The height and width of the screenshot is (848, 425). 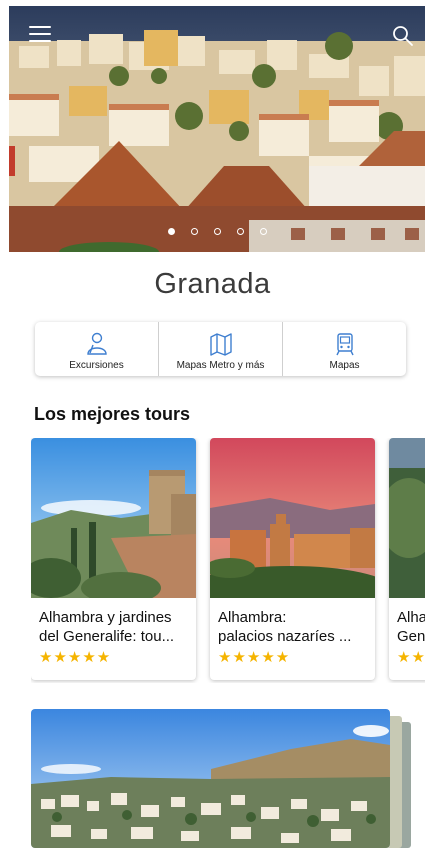 I want to click on menu-icon, so click(x=40, y=35).